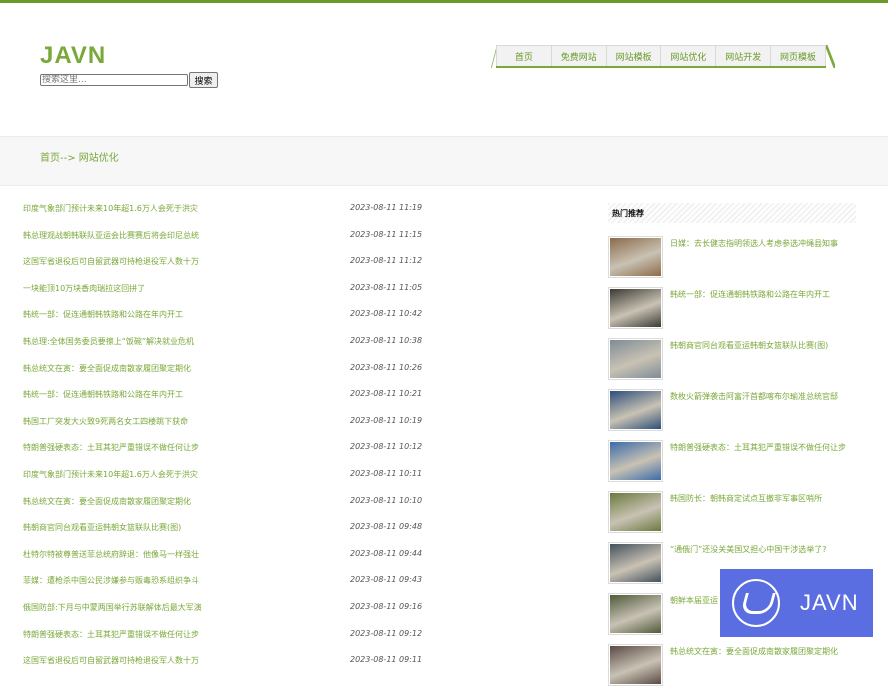 Image resolution: width=888 pixels, height=695 pixels. What do you see at coordinates (223, 400) in the screenshot?
I see `article-row: 韩统一部：促连通朝韩铁路和公路在年内开工 2023-08-11 10:21` at bounding box center [223, 400].